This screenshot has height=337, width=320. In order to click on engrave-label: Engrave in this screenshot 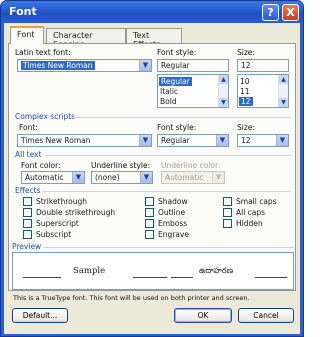, I will do `click(173, 234)`.